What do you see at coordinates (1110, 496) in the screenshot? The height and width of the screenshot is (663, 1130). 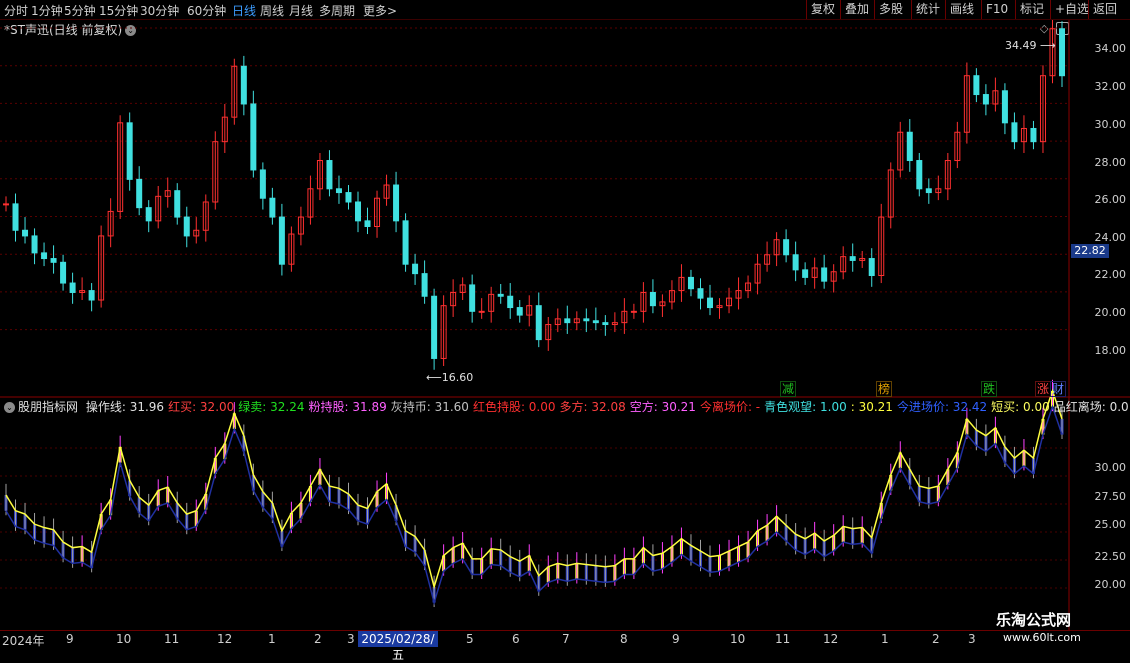 I see `indicator-axis-label: 27.50` at bounding box center [1110, 496].